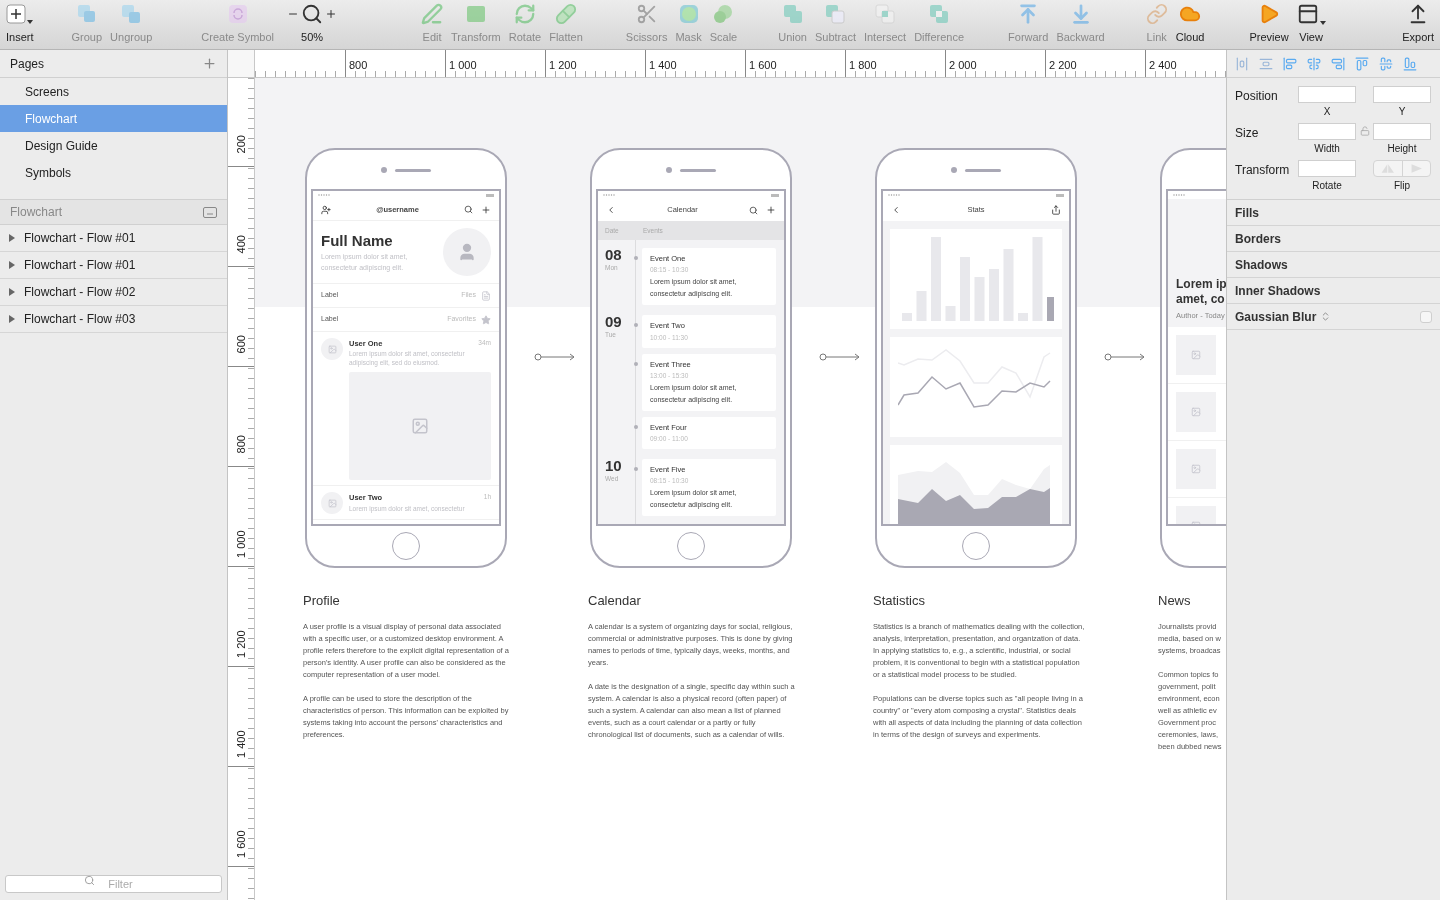 The width and height of the screenshot is (1440, 900). Describe the element at coordinates (80, 292) in the screenshot. I see `layer-label: Flowchart - Flow #02` at that location.